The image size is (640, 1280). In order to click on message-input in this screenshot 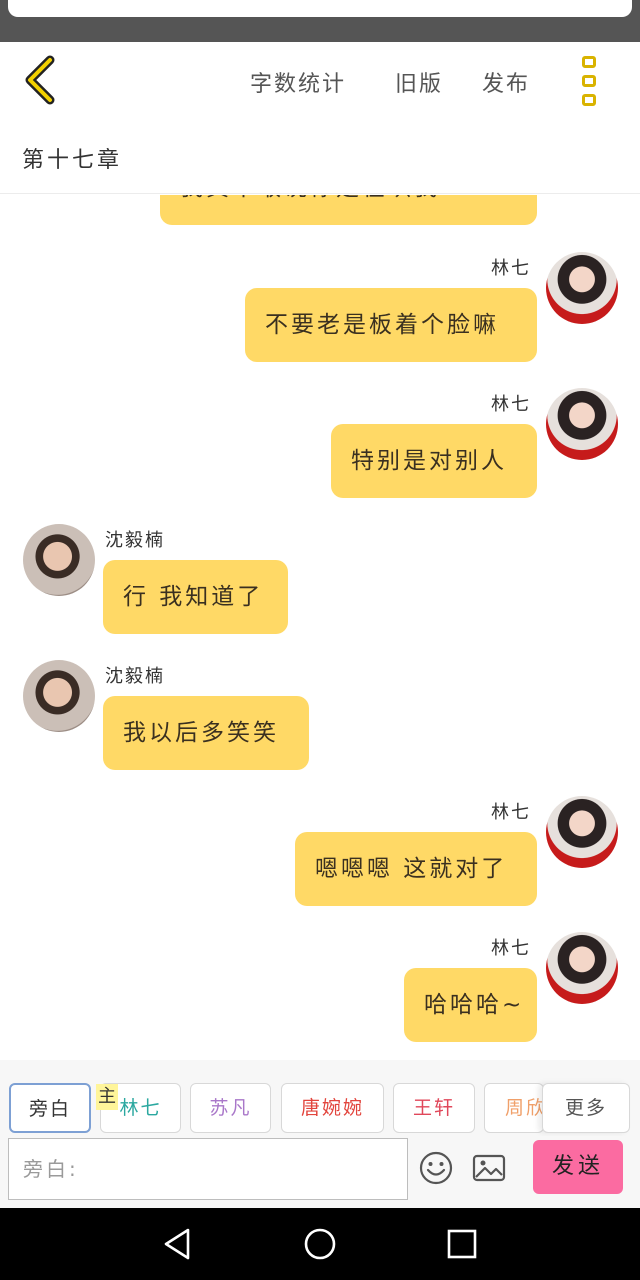, I will do `click(208, 1169)`.